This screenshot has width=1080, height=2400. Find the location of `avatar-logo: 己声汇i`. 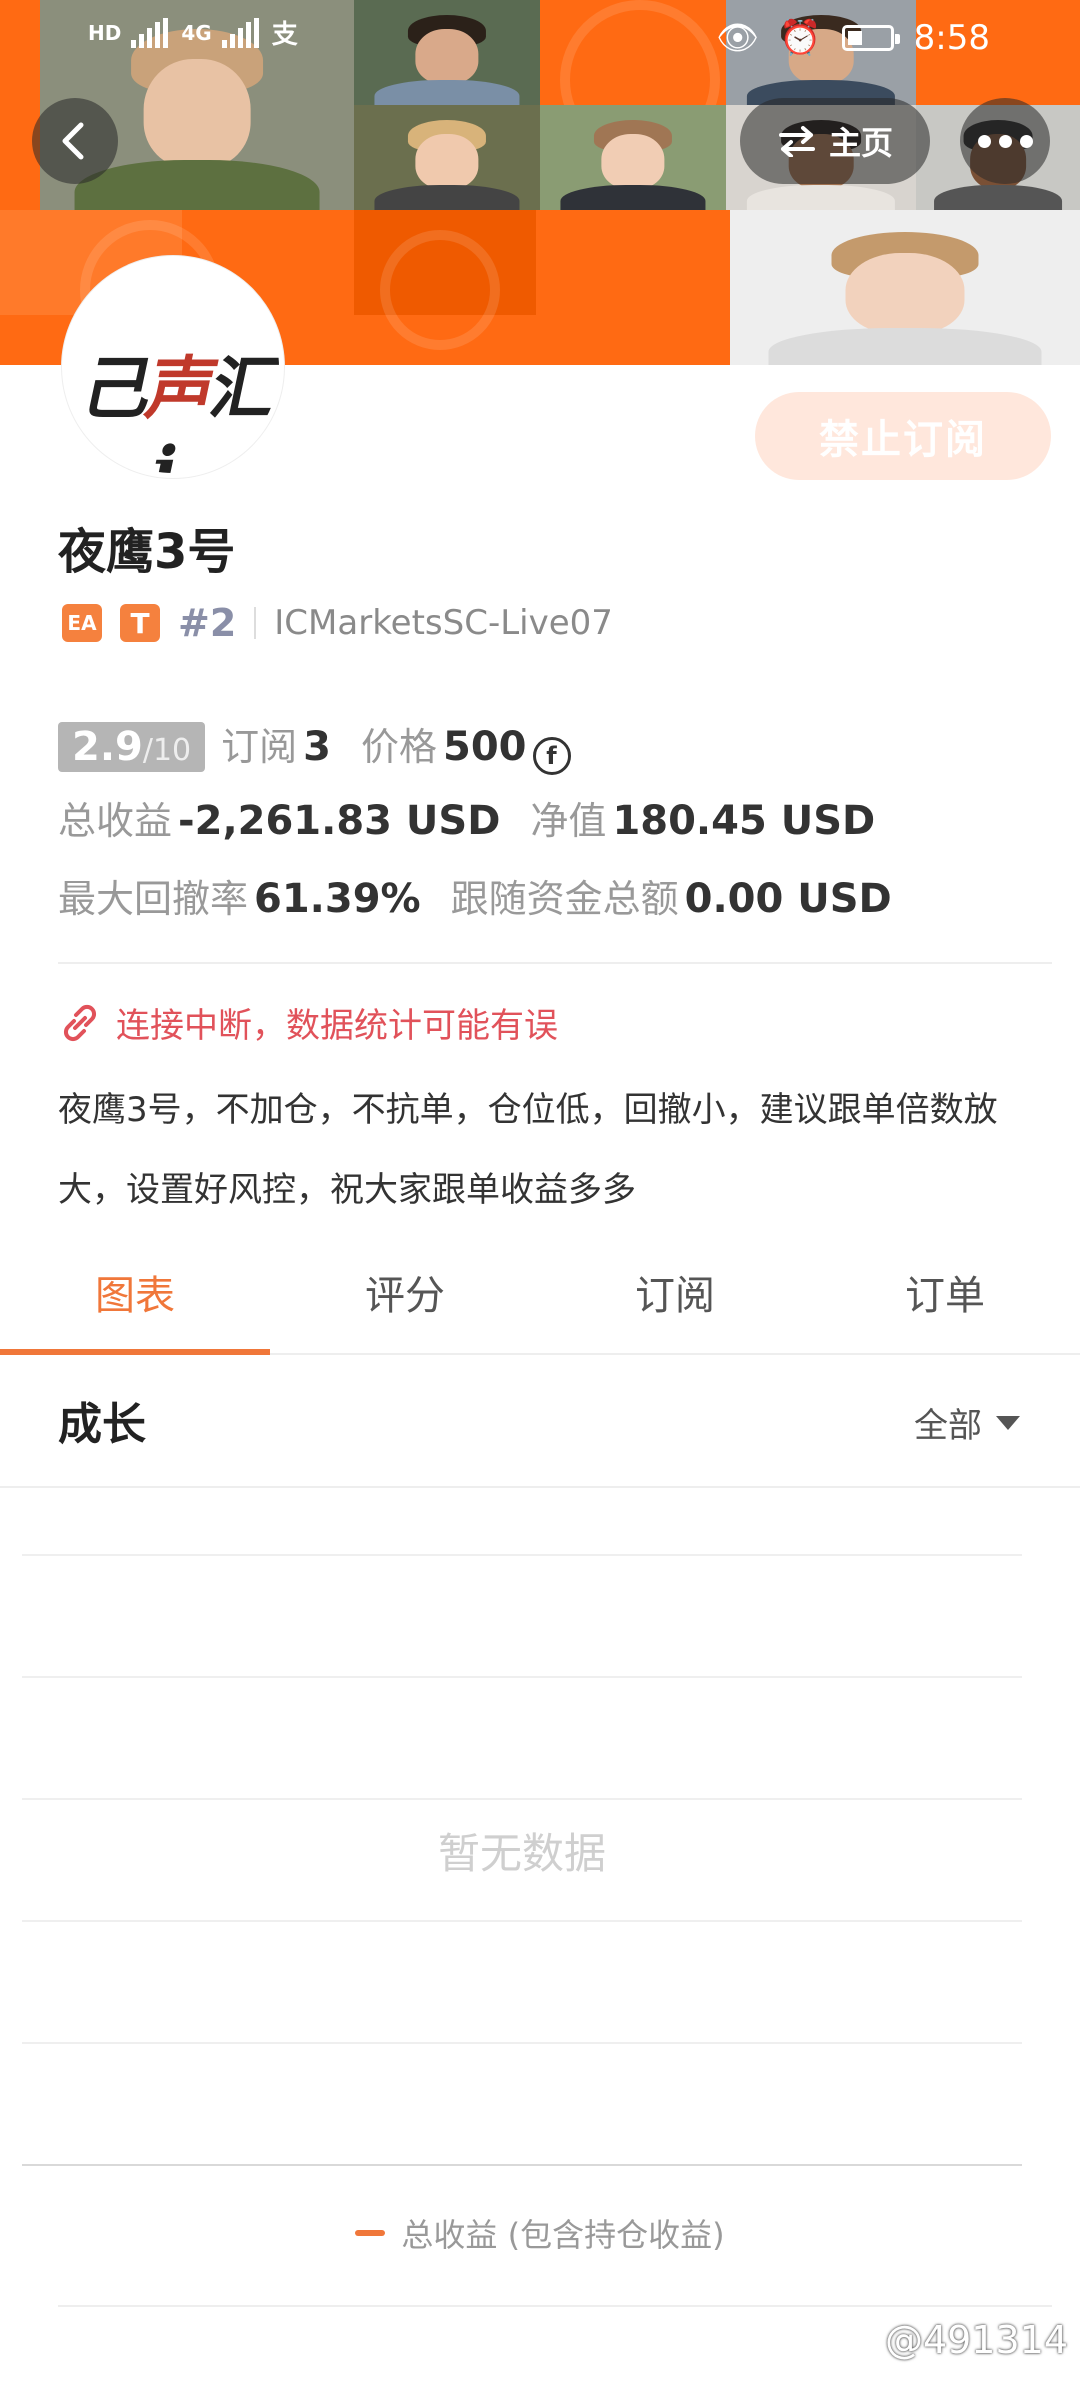

avatar-logo: 己声汇i is located at coordinates (179, 413).